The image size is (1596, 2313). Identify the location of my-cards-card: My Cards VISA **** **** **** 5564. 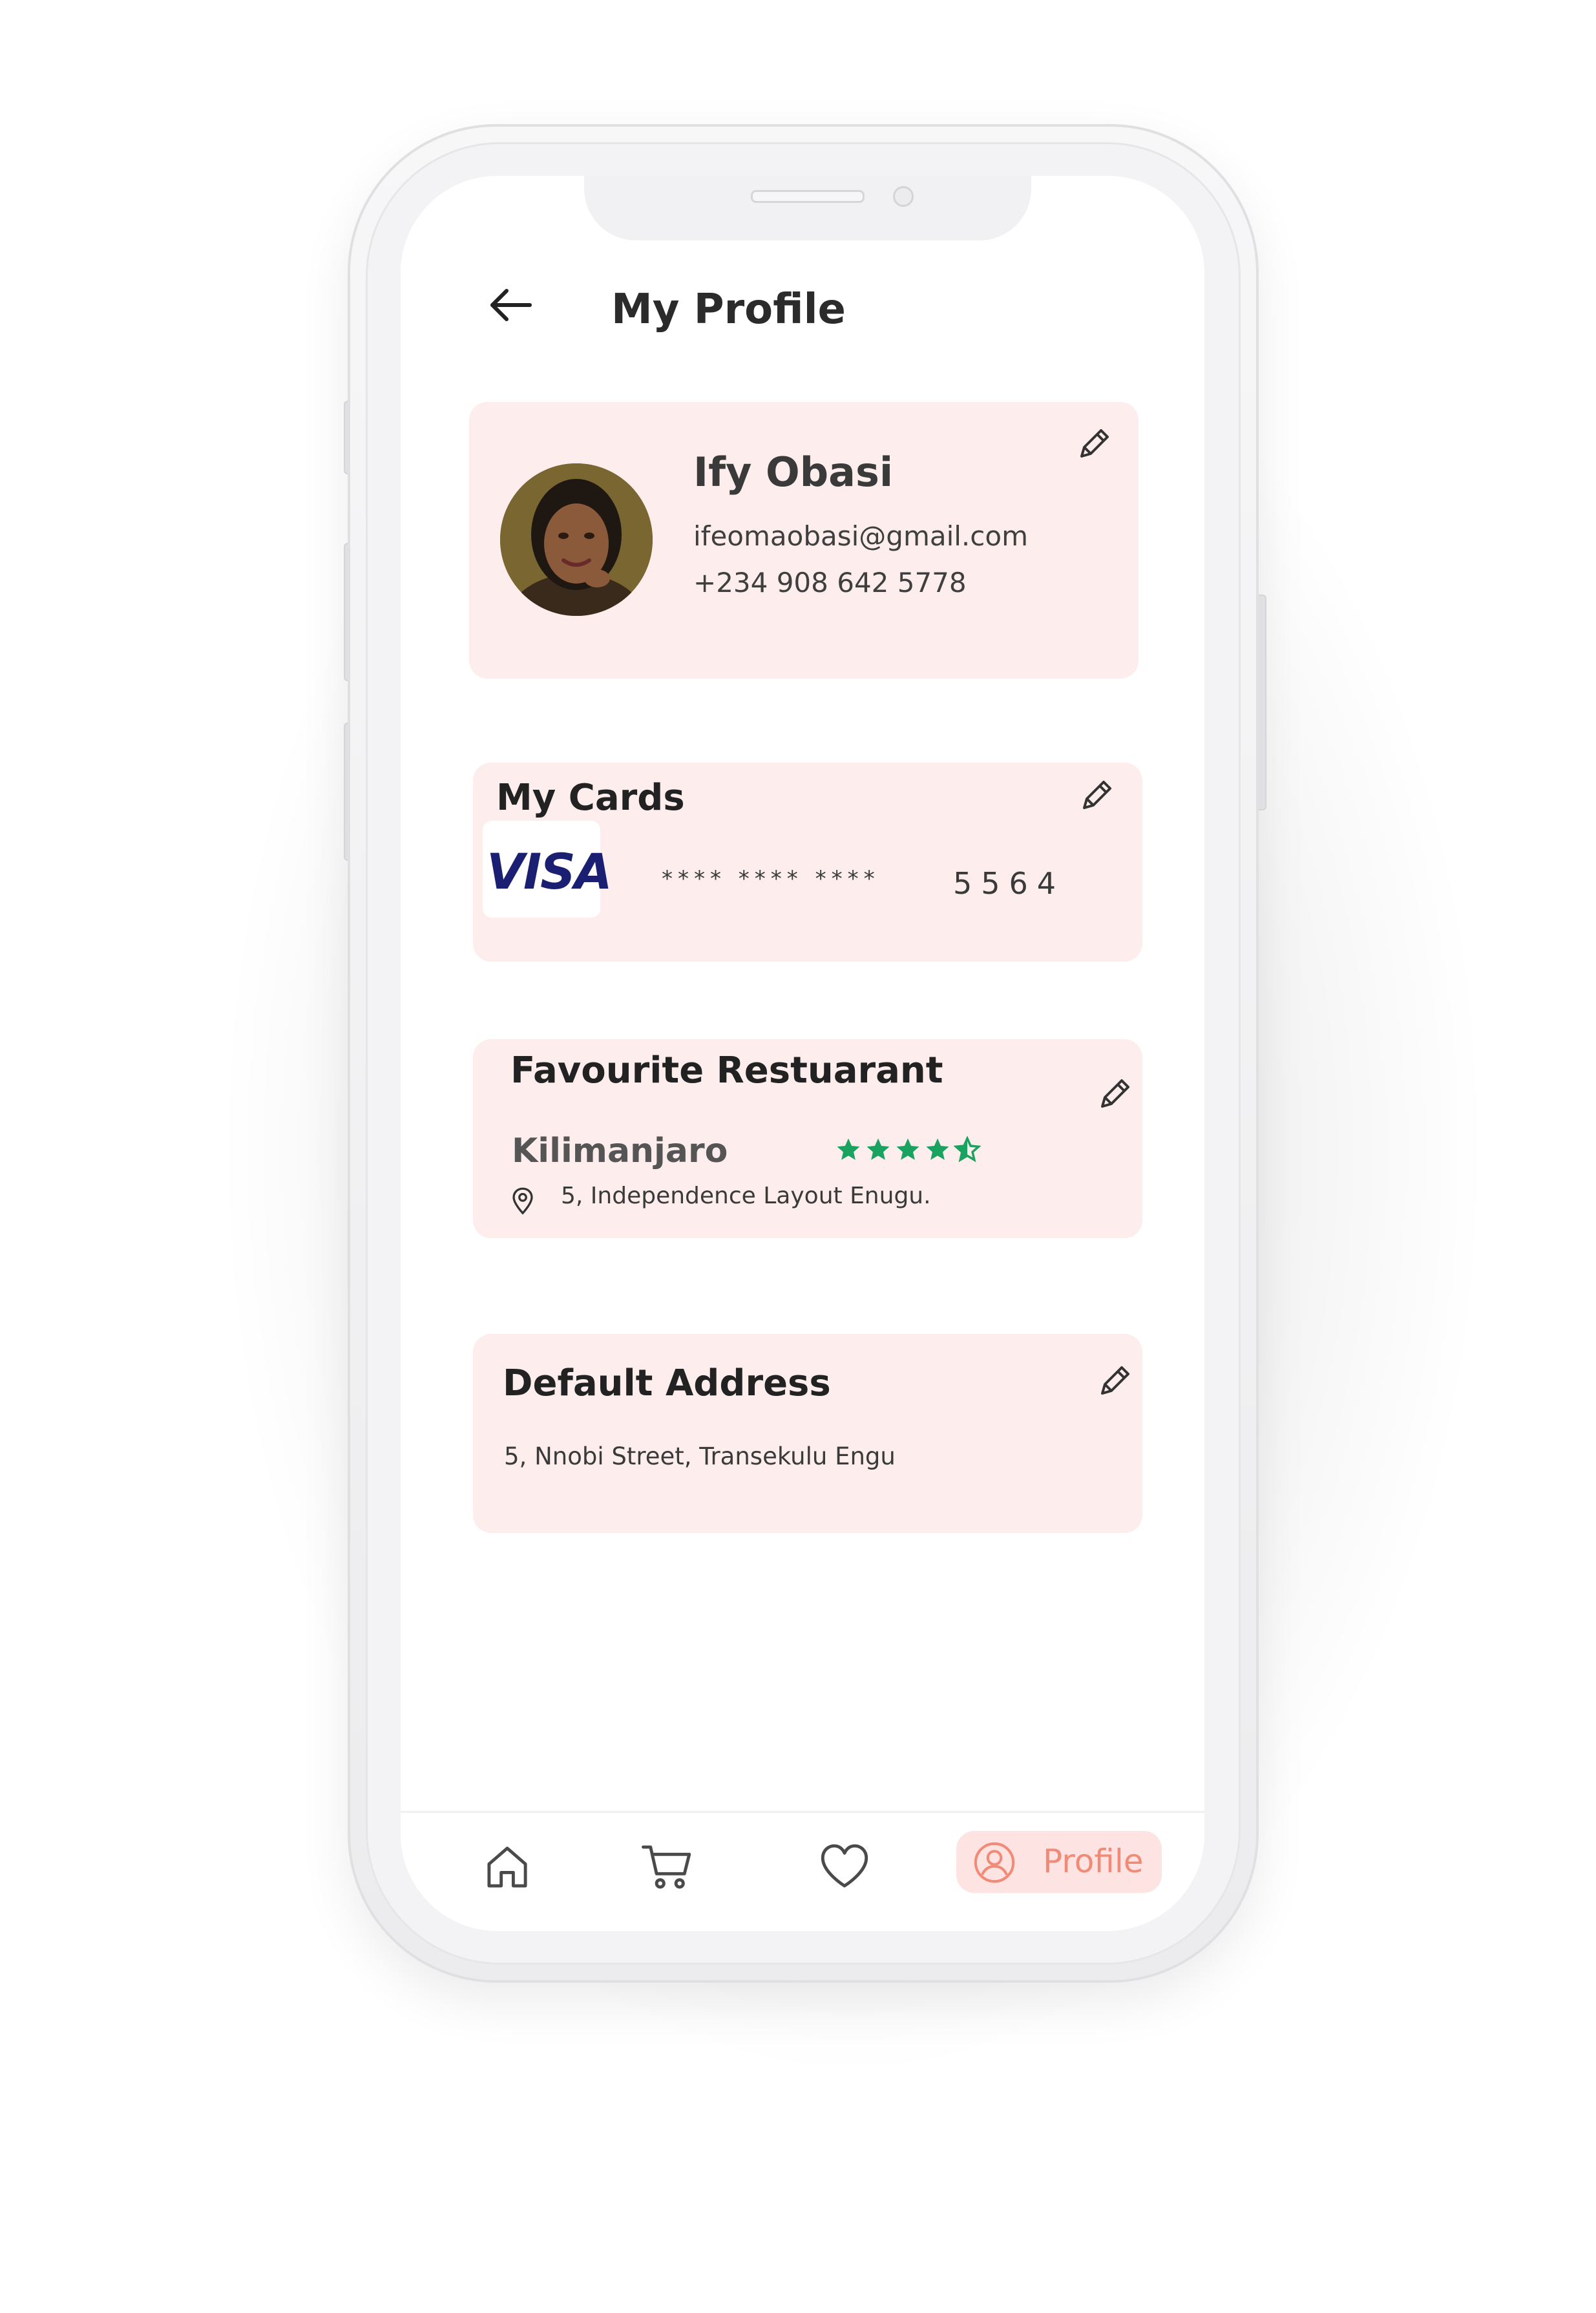
(807, 862).